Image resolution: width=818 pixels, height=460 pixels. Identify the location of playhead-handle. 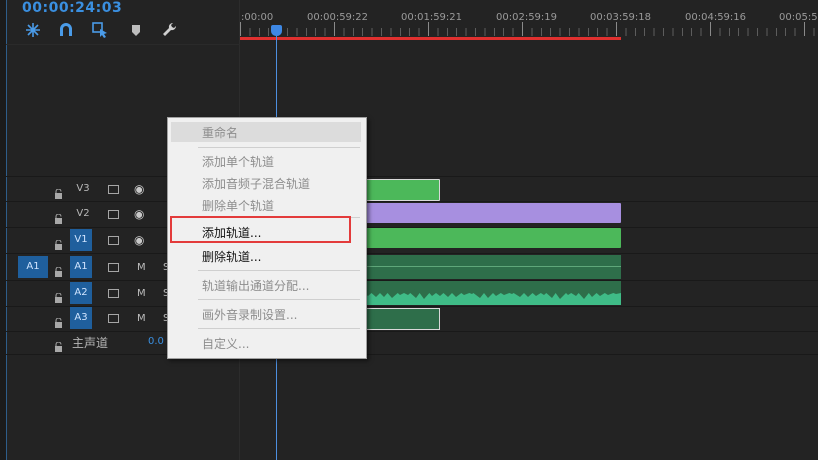
(276, 30).